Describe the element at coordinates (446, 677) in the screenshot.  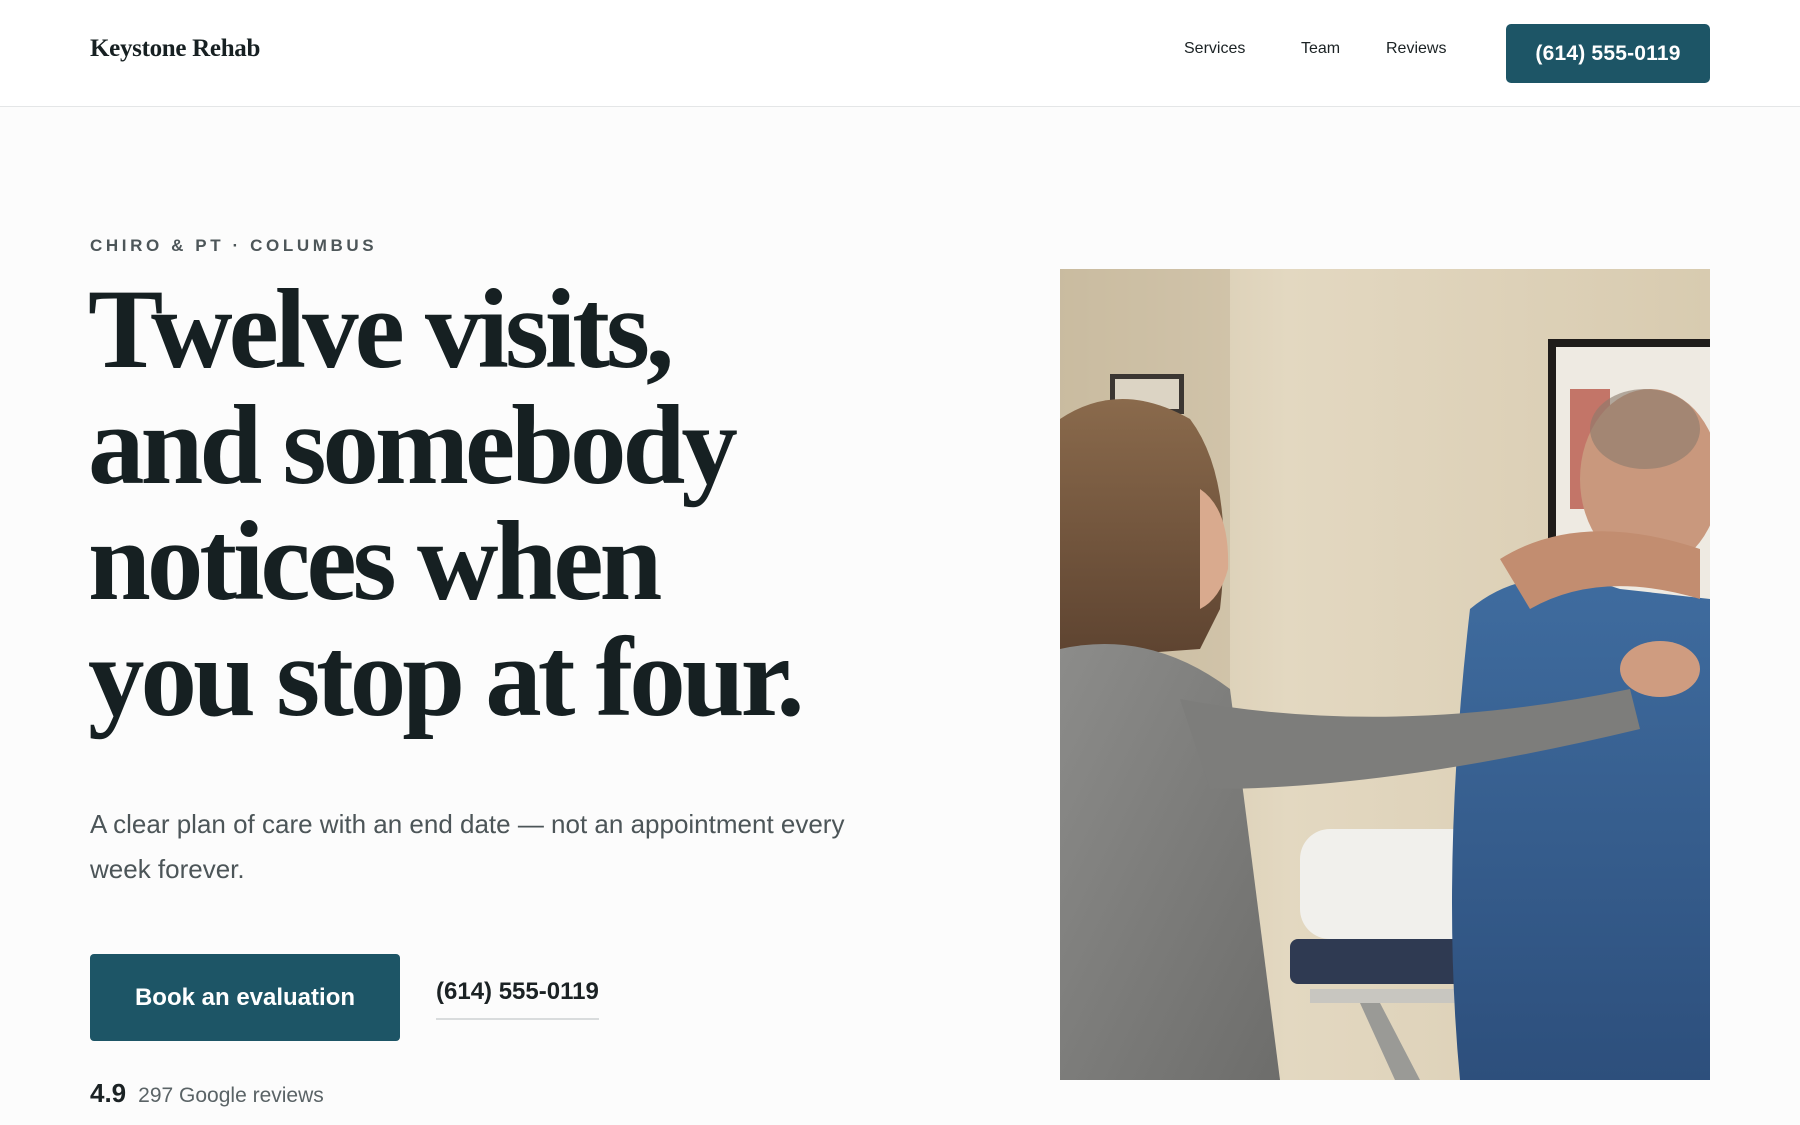
I see `headline-line: you stop at four.` at that location.